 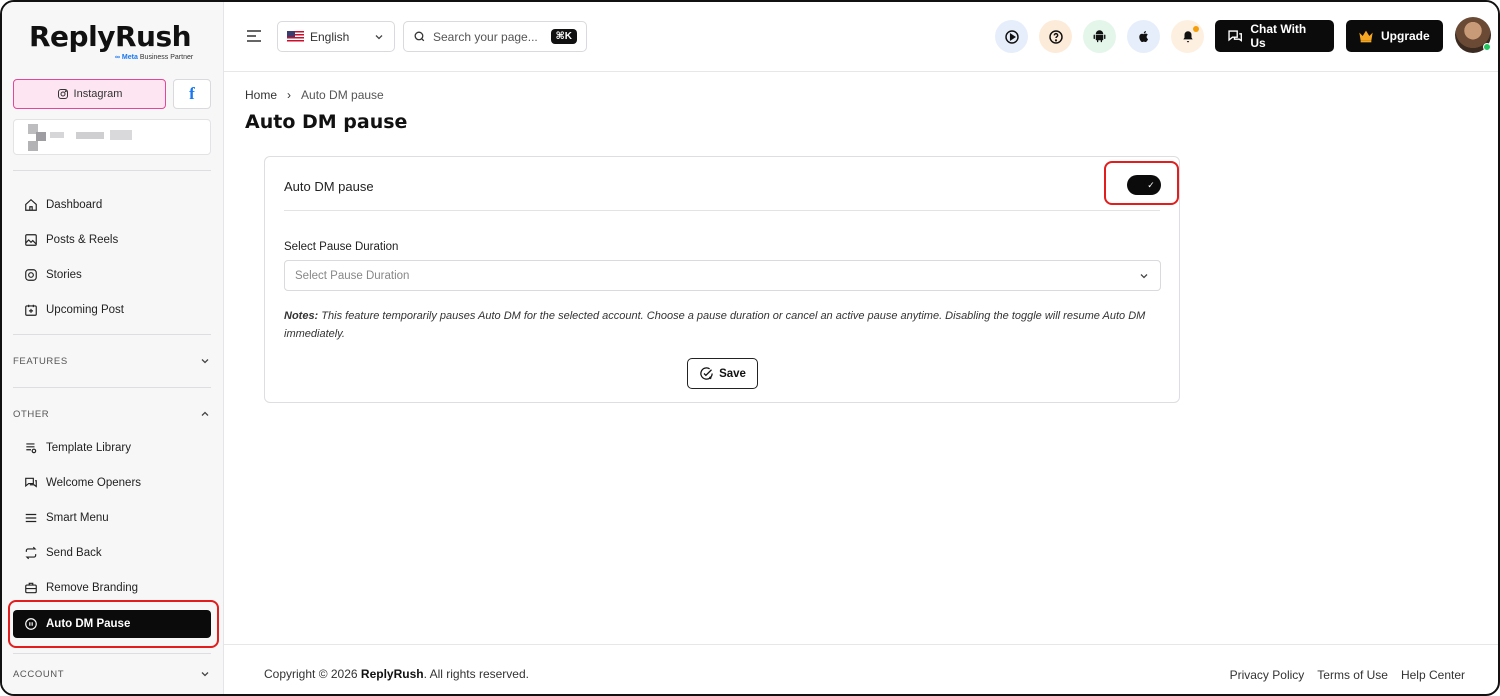 I want to click on repeat-icon, so click(x=31, y=553).